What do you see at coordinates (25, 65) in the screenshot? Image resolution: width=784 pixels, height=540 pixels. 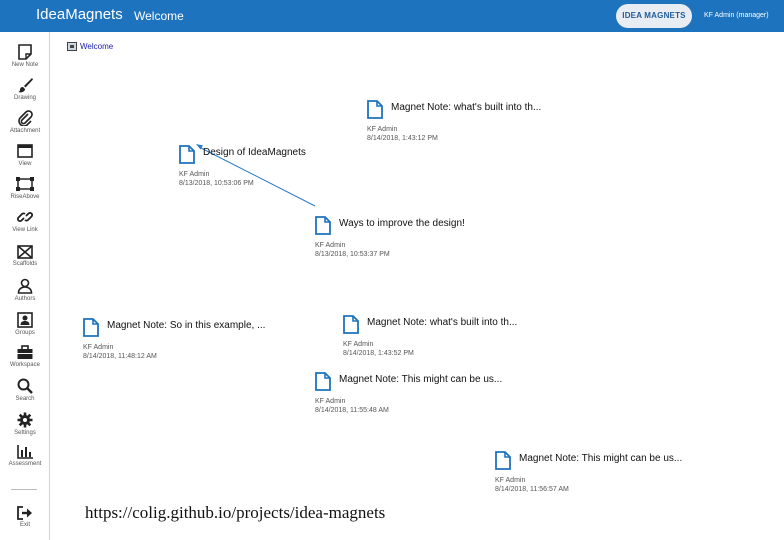 I see `sidebar-item-label: New Note` at bounding box center [25, 65].